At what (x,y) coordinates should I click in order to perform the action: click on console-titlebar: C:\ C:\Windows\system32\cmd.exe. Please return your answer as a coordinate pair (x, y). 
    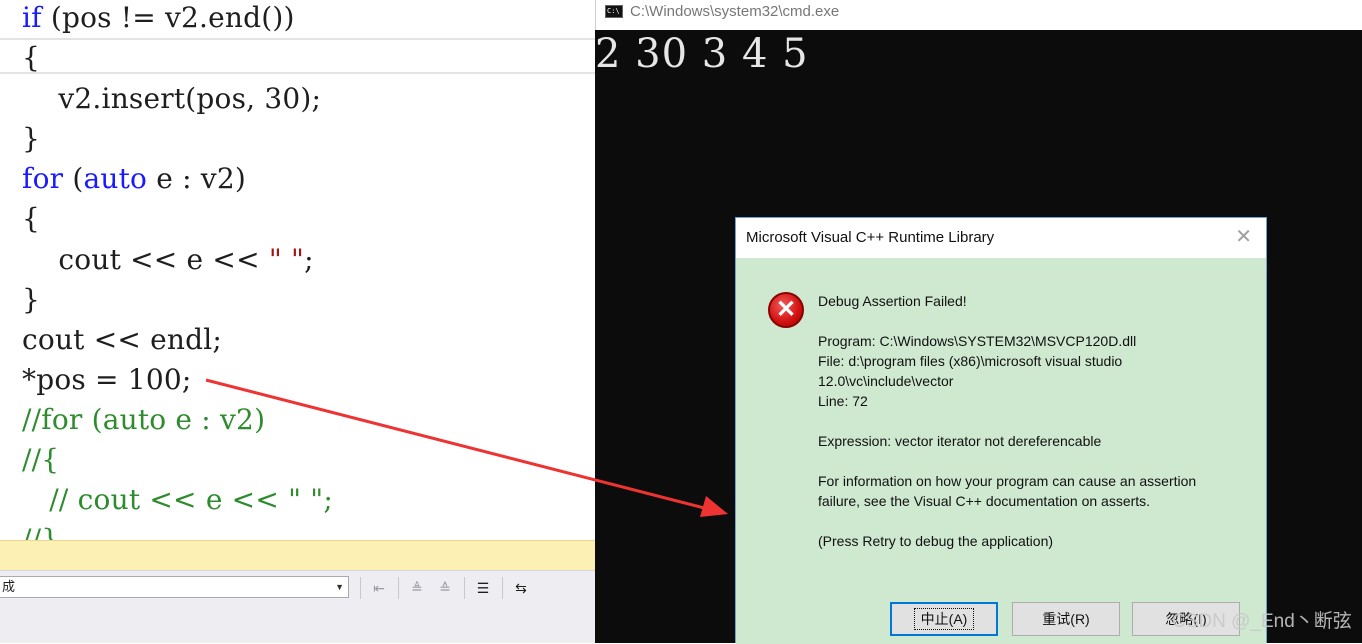
    Looking at the image, I should click on (978, 15).